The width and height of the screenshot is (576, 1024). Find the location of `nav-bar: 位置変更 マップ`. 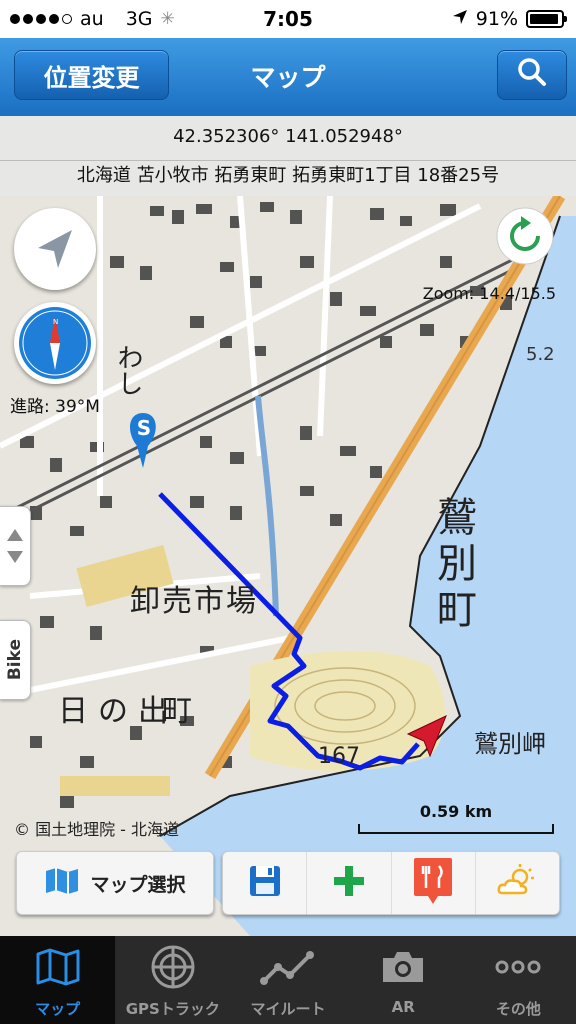

nav-bar: 位置変更 マップ is located at coordinates (288, 77).